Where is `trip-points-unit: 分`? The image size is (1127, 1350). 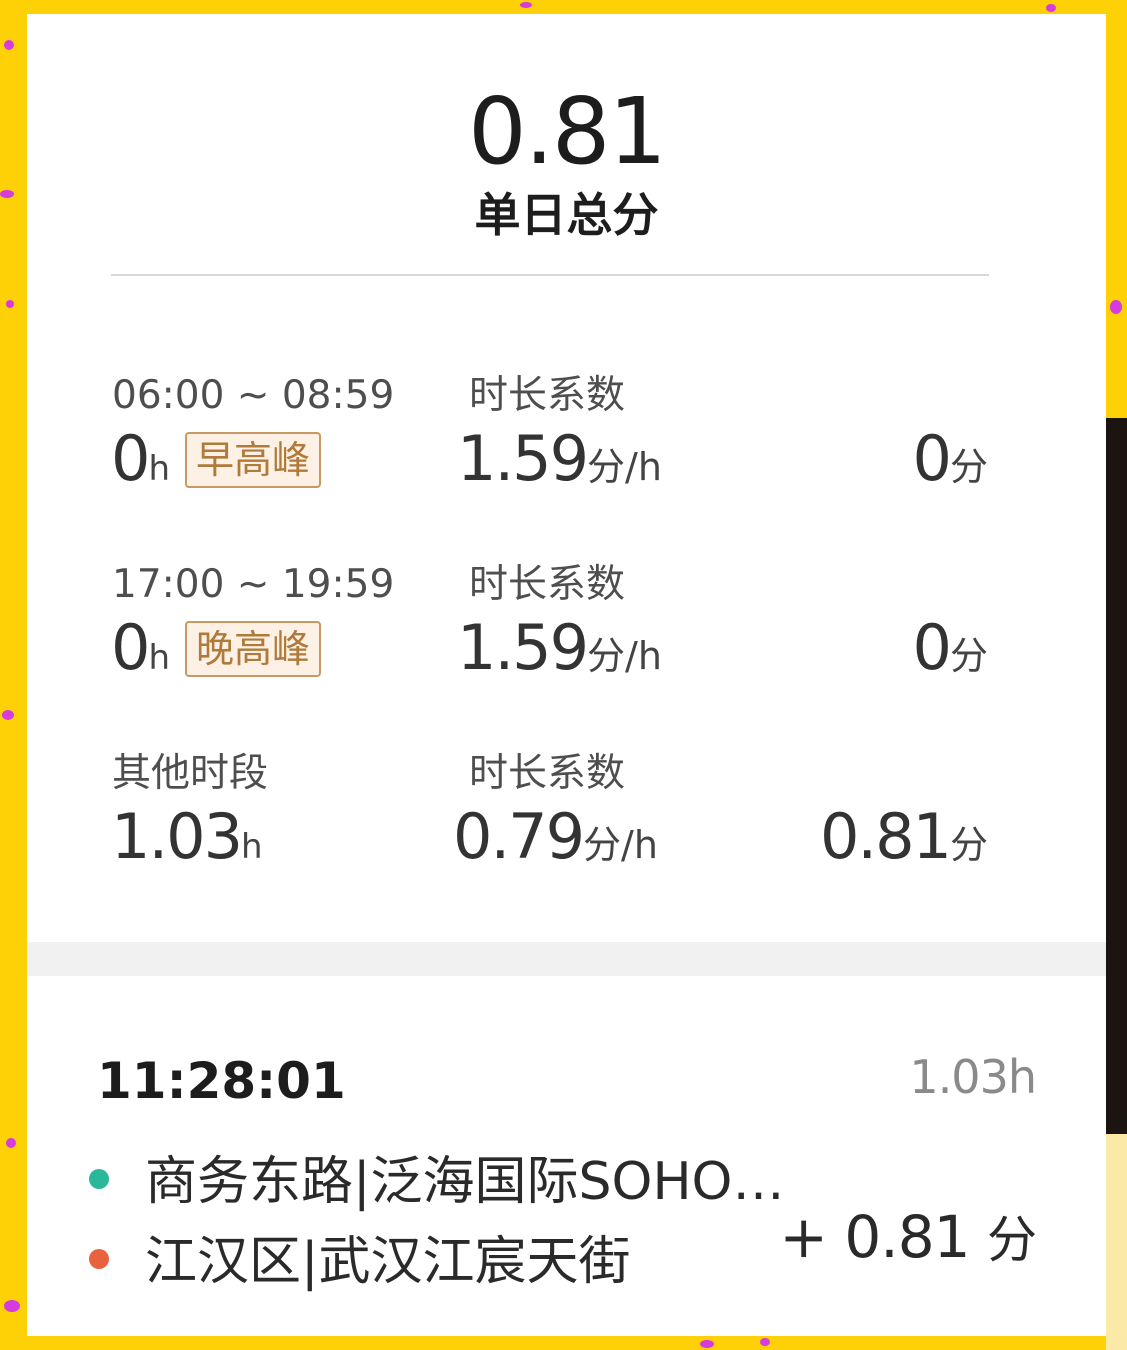
trip-points-unit: 分 is located at coordinates (1012, 1240).